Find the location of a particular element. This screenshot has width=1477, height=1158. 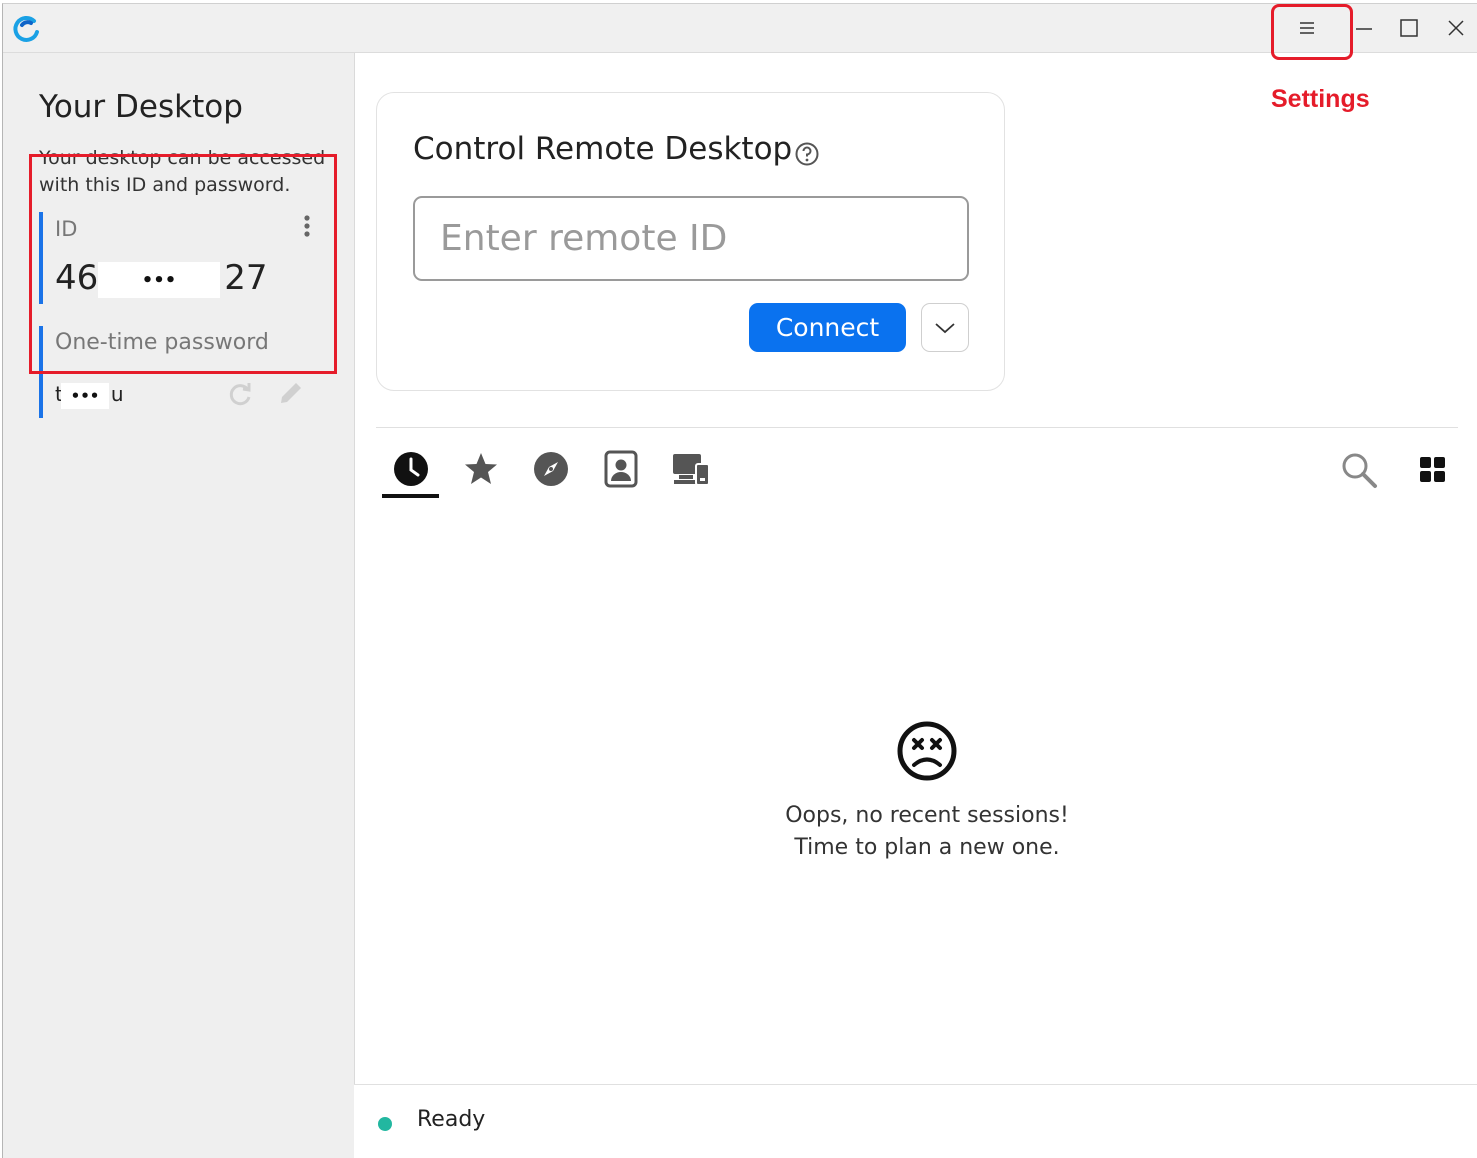

remote-id-input is located at coordinates (691, 238).